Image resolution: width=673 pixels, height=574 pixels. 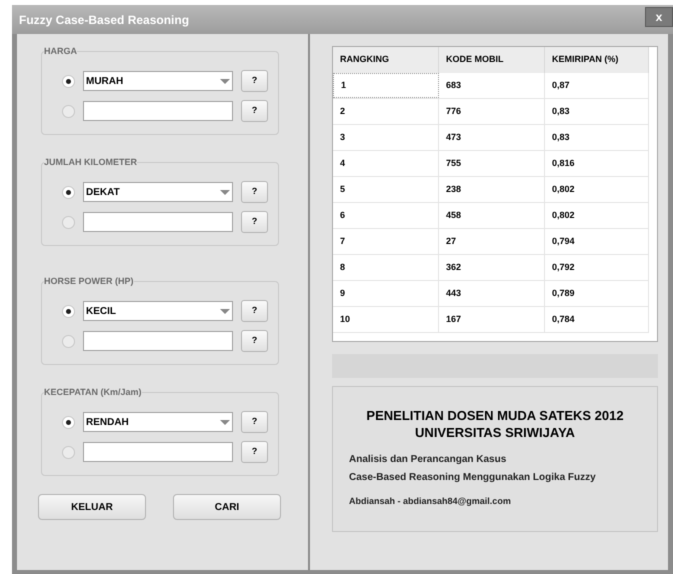 What do you see at coordinates (227, 507) in the screenshot?
I see `action-button: CARI` at bounding box center [227, 507].